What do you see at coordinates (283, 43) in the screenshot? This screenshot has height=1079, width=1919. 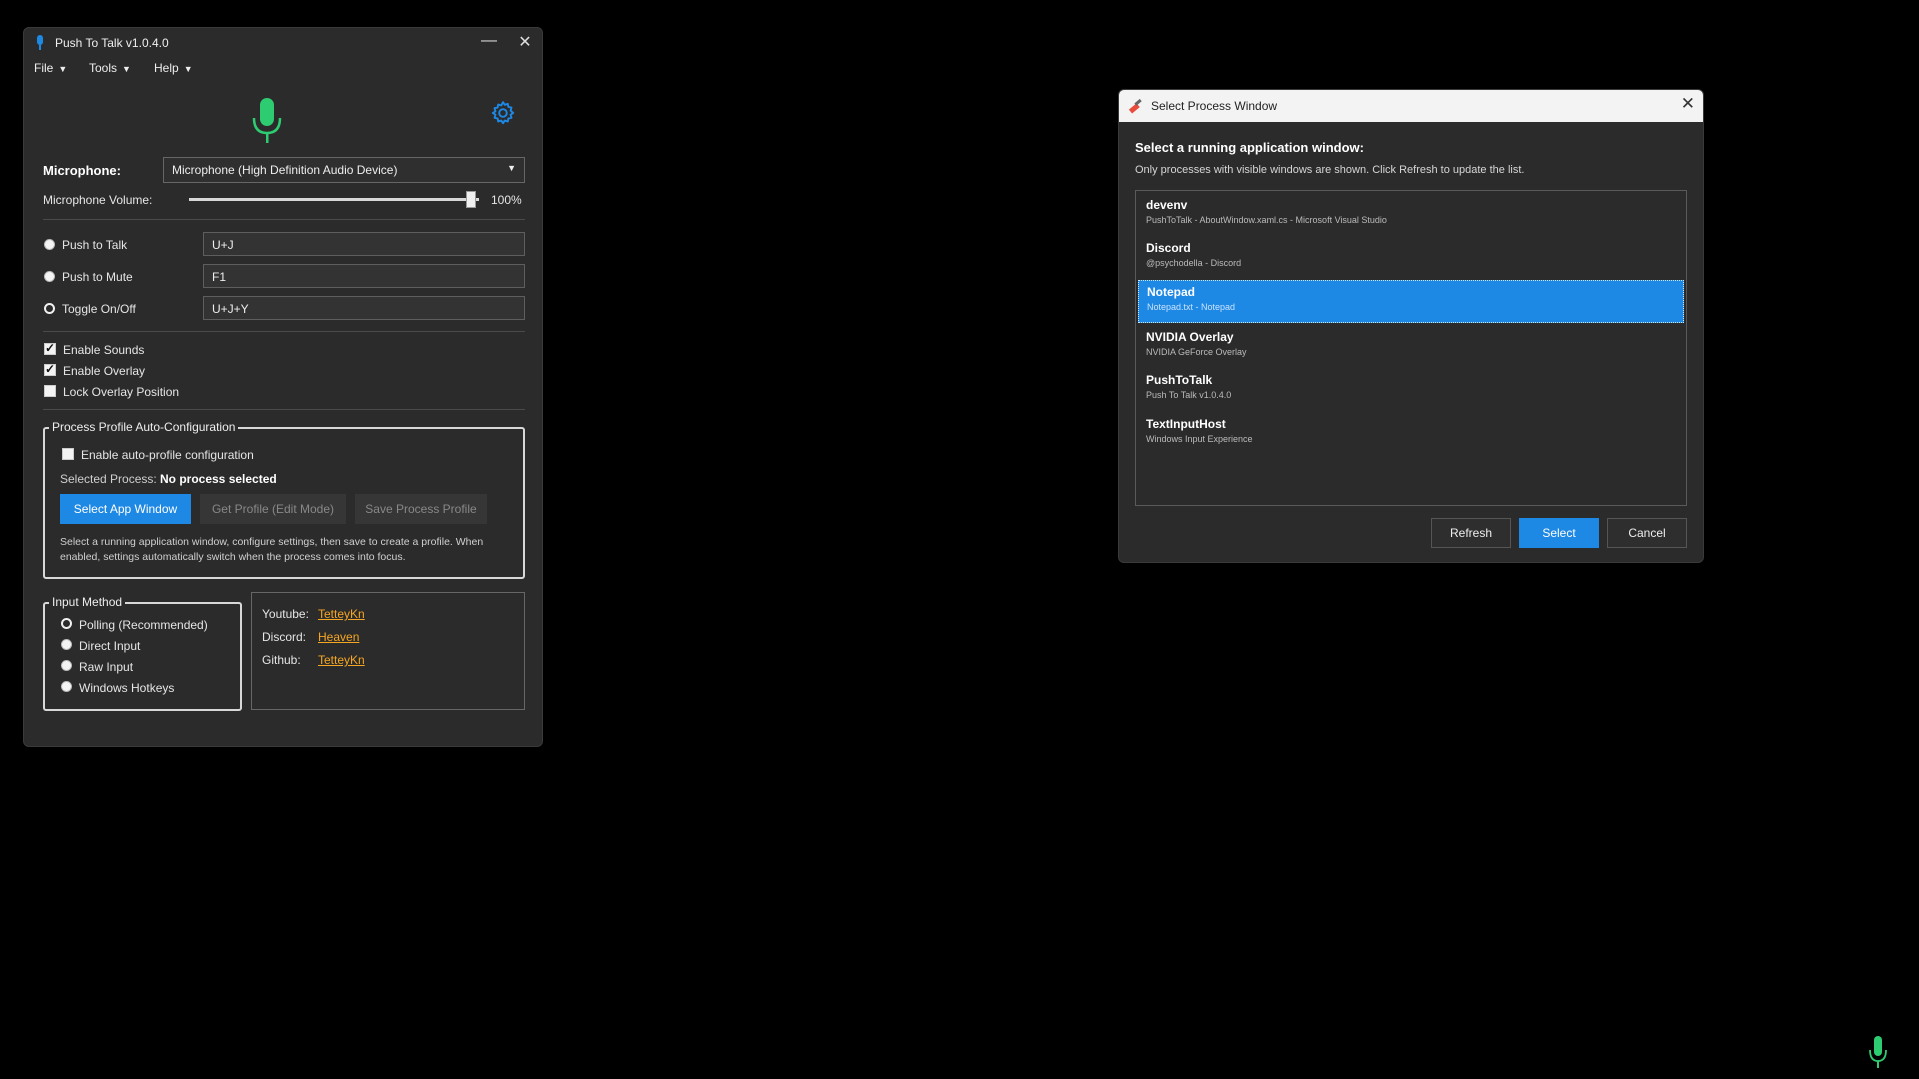 I see `titlebar: Push To Talk v1.0.4.0 — ✕` at bounding box center [283, 43].